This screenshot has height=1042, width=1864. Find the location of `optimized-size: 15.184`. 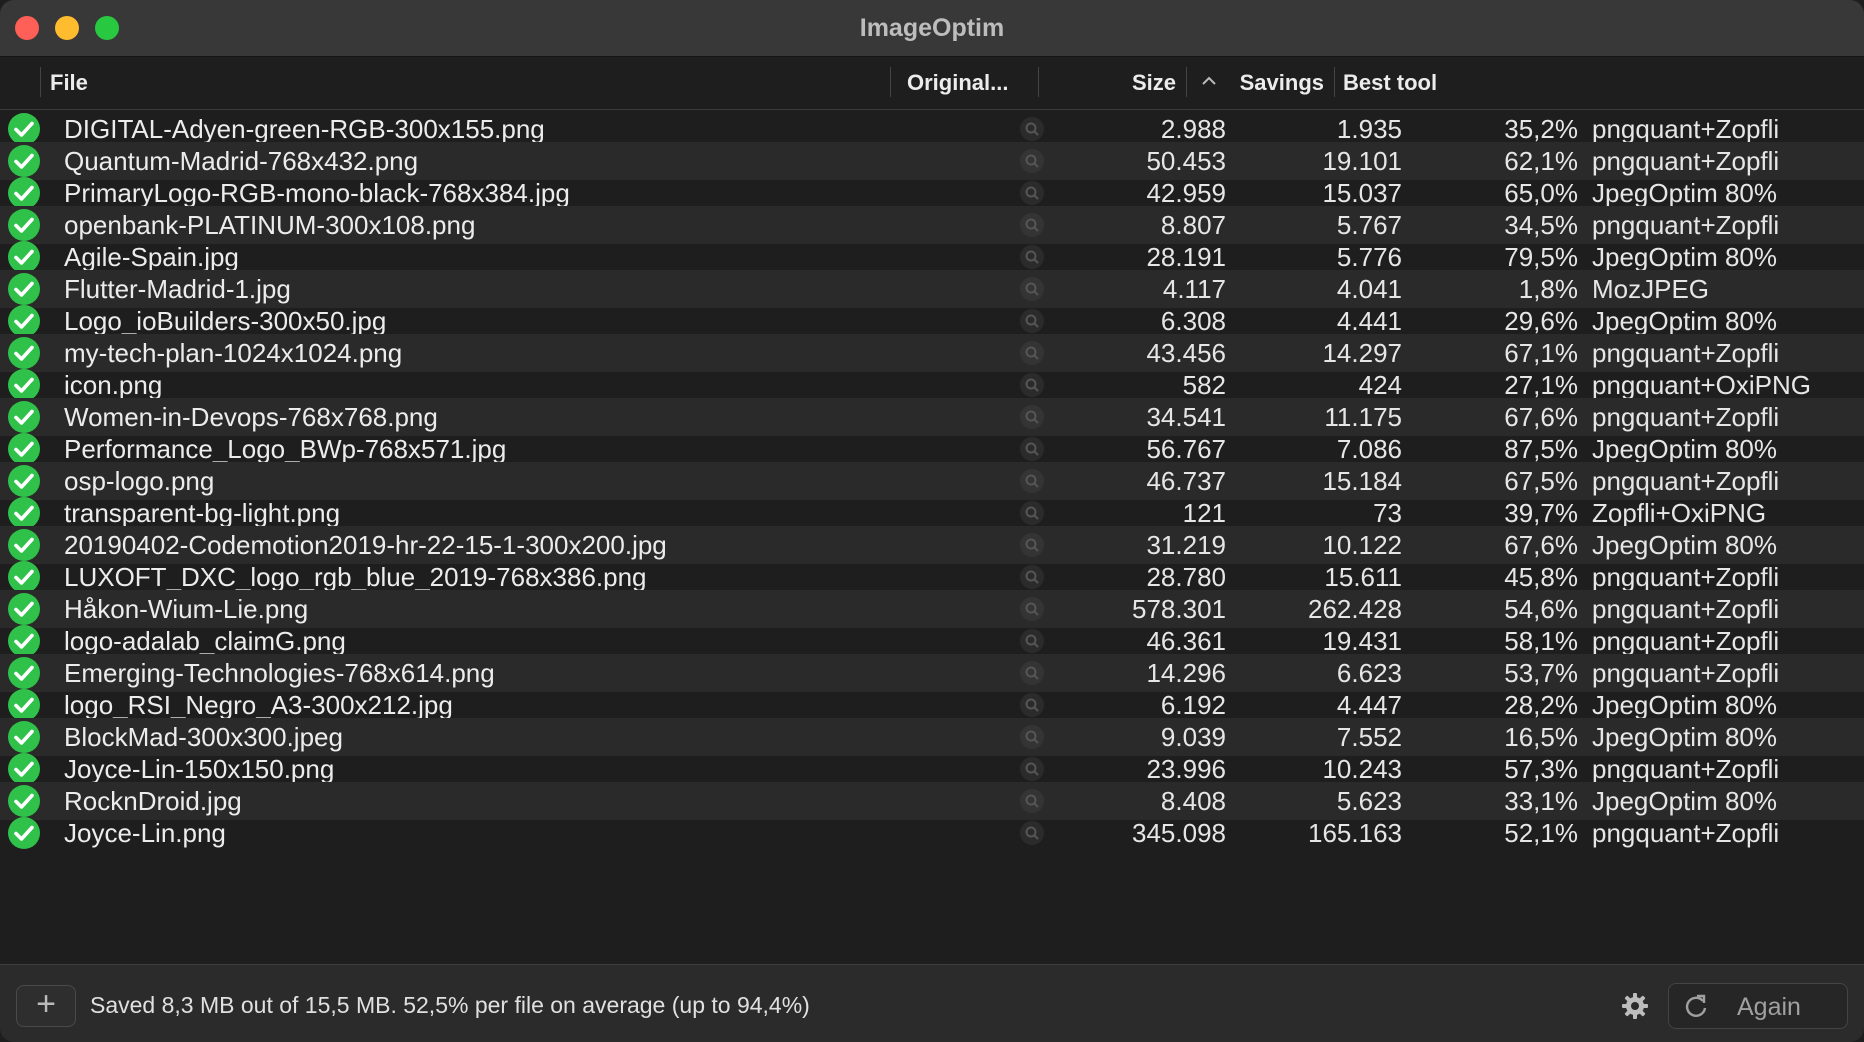

optimized-size: 15.184 is located at coordinates (1362, 481).